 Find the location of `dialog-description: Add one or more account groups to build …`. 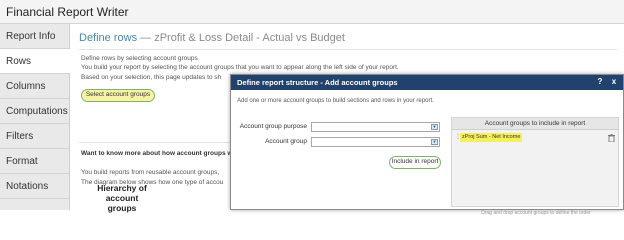

dialog-description: Add one or more account groups to build … is located at coordinates (335, 101).